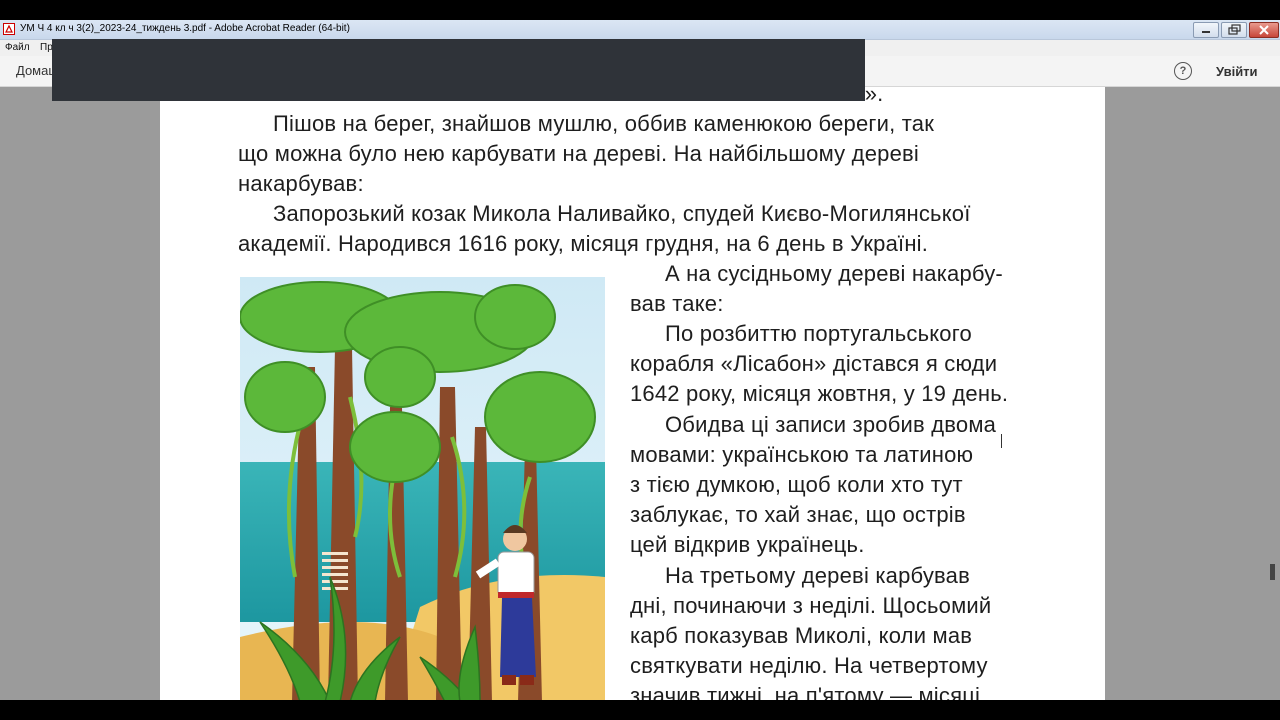  Describe the element at coordinates (814, 363) in the screenshot. I see `text-line-9: корабля «Лісабон» дістався я сюди` at that location.